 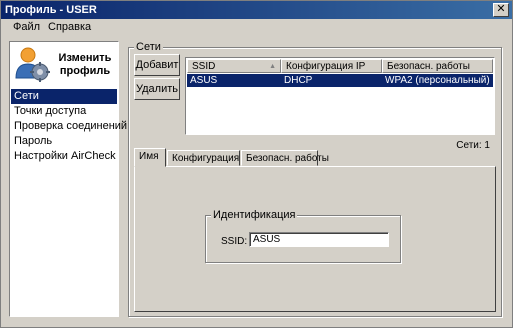 What do you see at coordinates (428, 66) in the screenshot?
I see `column-security-label: Безопасн. работы` at bounding box center [428, 66].